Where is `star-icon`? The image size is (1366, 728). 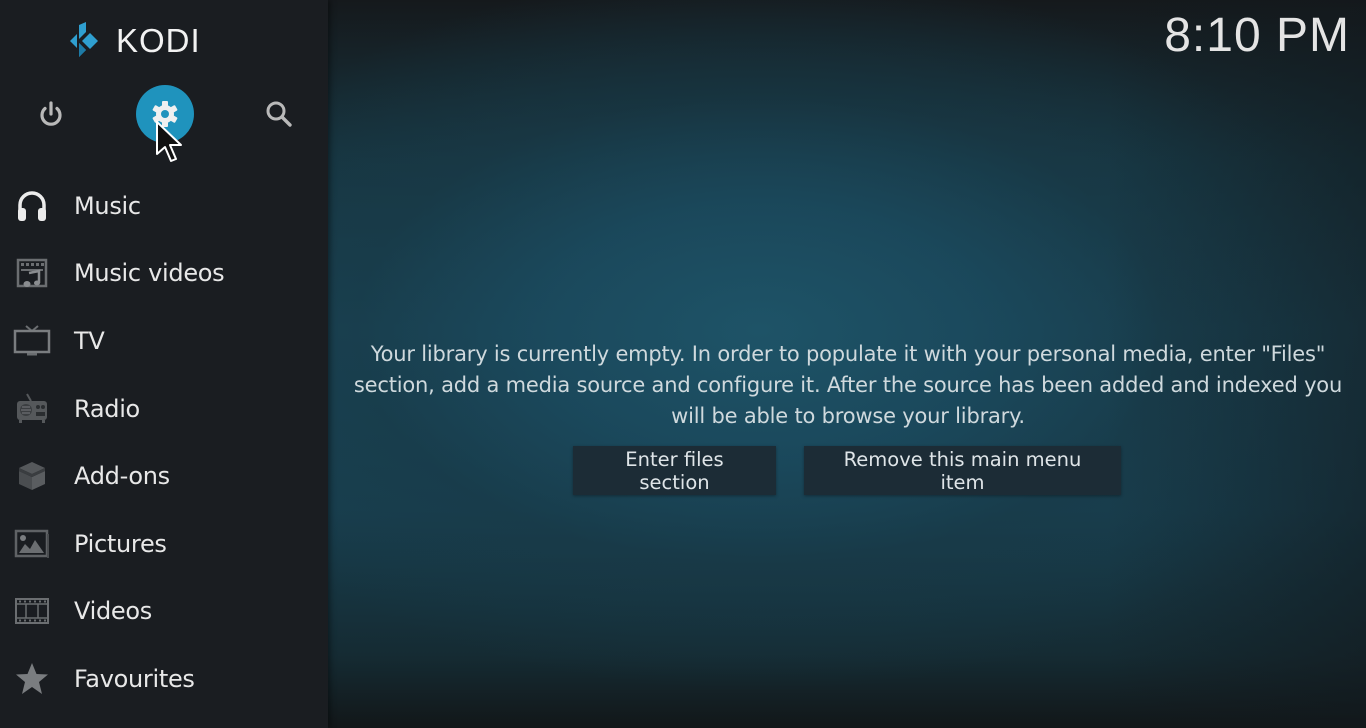
star-icon is located at coordinates (32, 679).